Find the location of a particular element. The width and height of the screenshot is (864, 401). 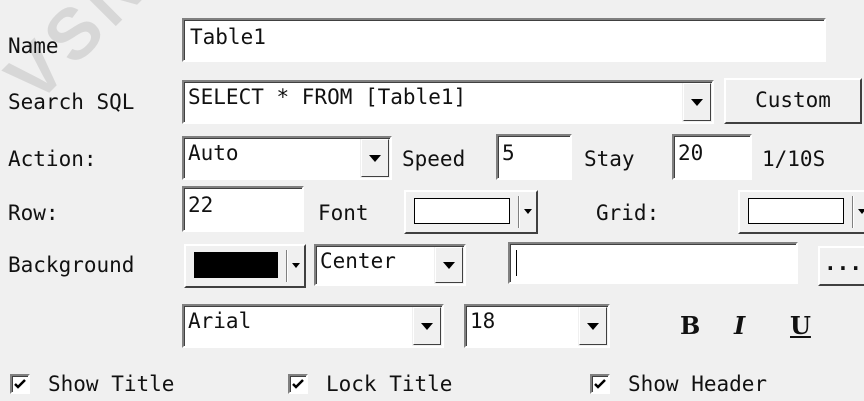

italic-button: I is located at coordinates (739, 326).